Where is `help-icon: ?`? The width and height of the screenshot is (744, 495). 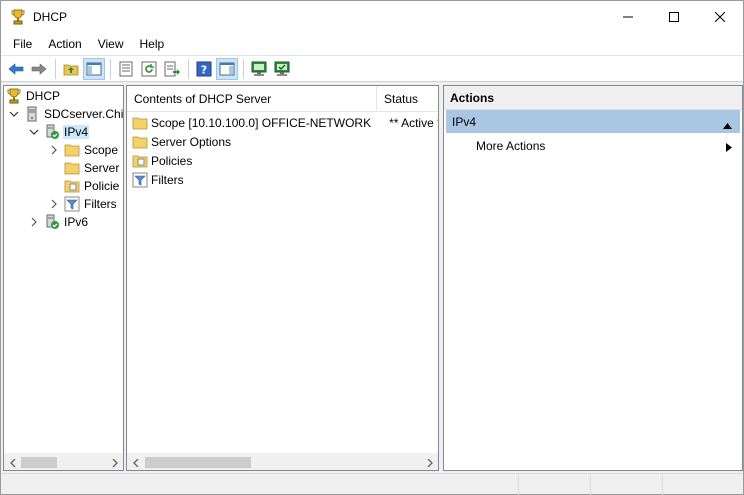 help-icon: ? is located at coordinates (204, 68).